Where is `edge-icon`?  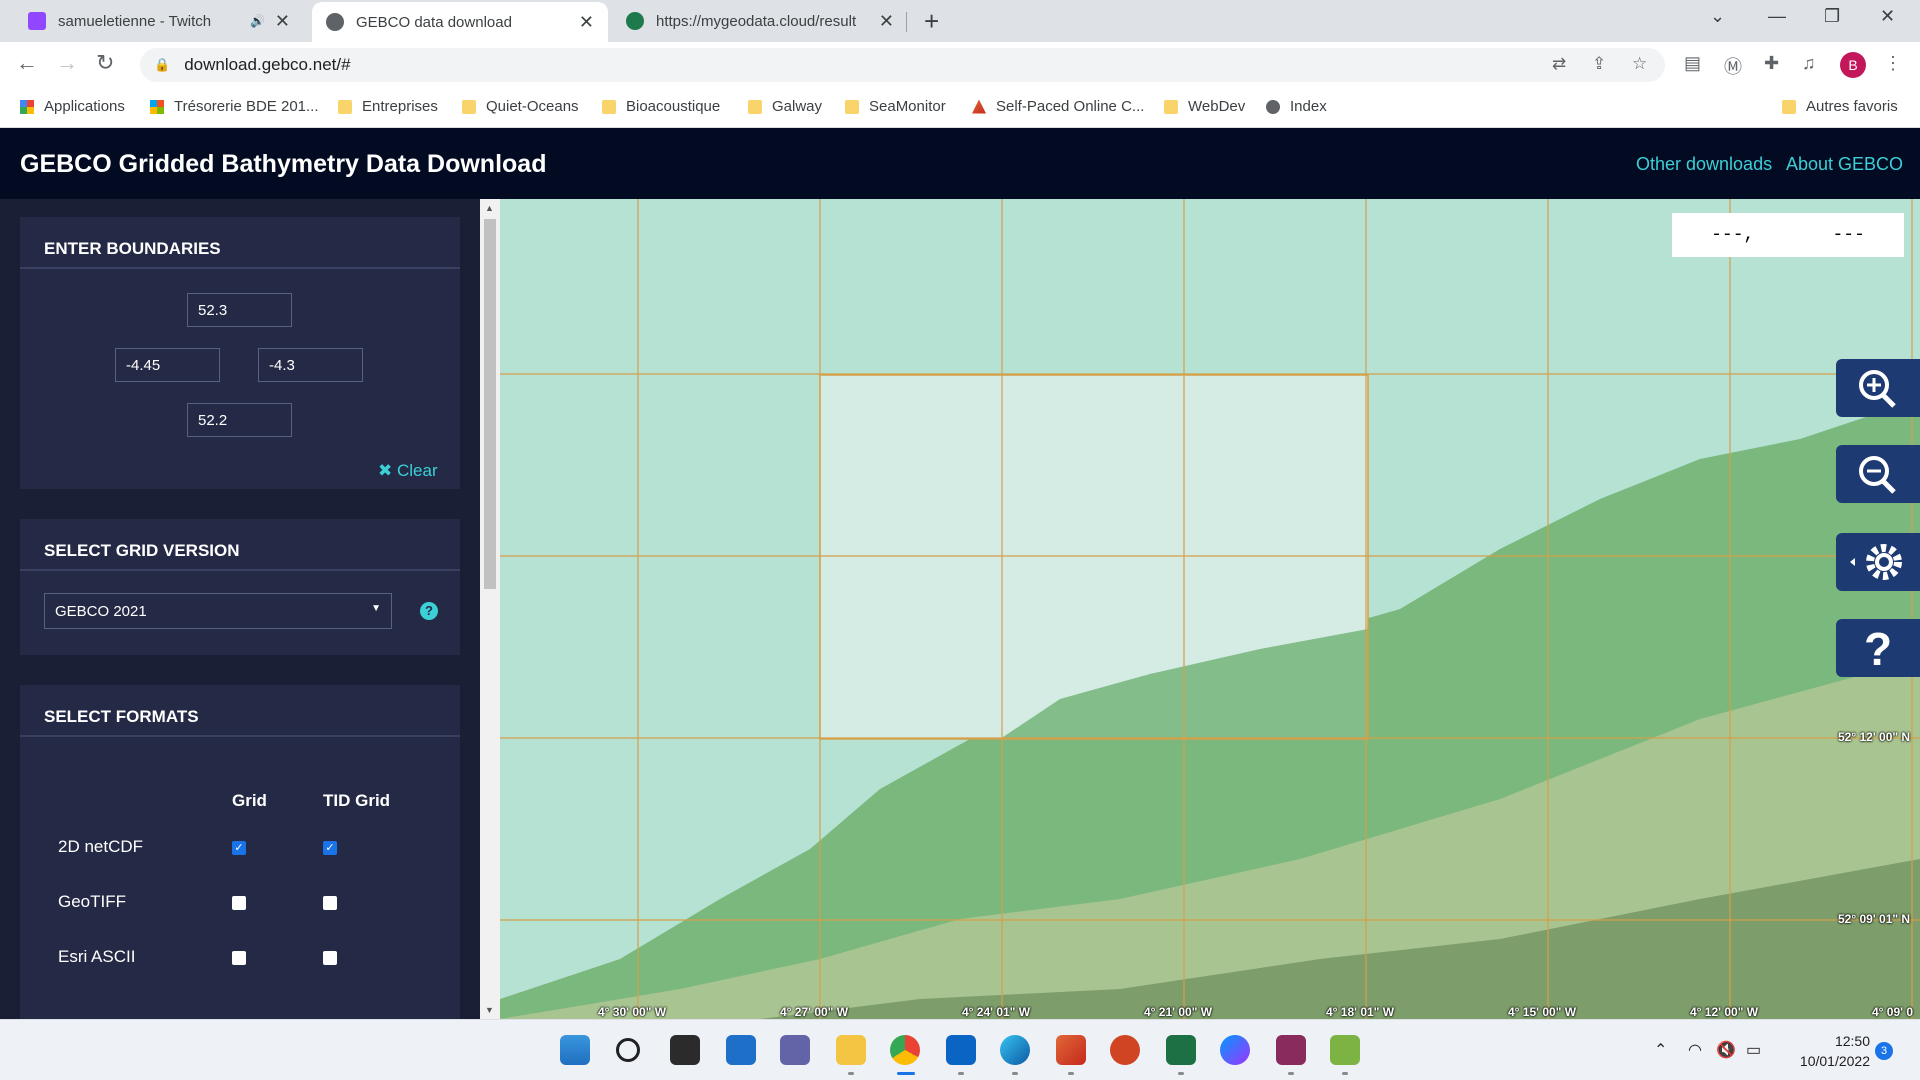
edge-icon is located at coordinates (1015, 1050).